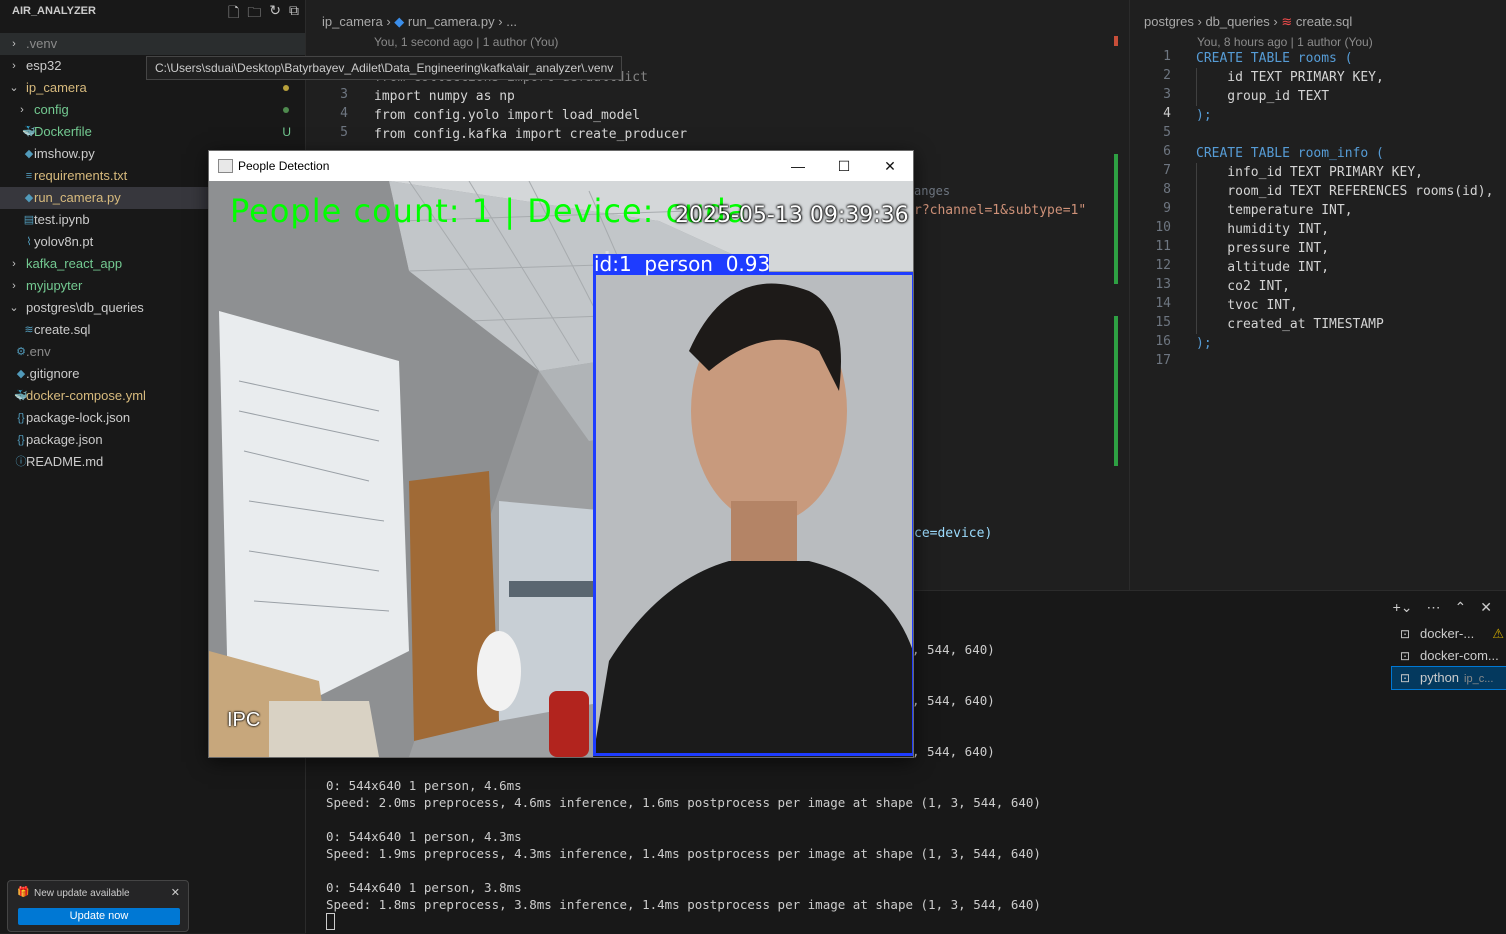  What do you see at coordinates (1345, 191) in the screenshot?
I see `code-line: room_id TEXT REFERENCES rooms(id),` at bounding box center [1345, 191].